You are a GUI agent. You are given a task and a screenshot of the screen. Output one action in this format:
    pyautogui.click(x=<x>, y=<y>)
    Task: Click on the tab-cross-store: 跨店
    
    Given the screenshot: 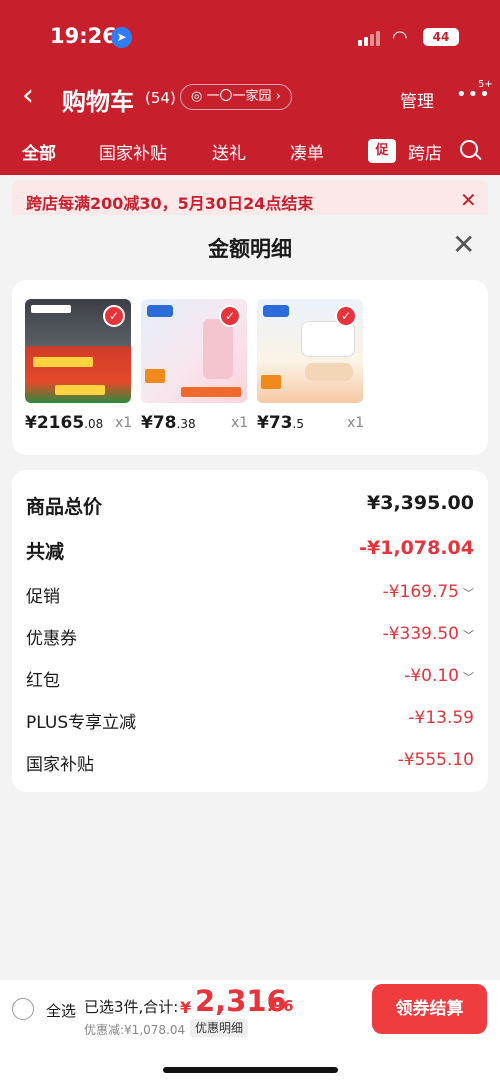 What is the action you would take?
    pyautogui.click(x=425, y=151)
    